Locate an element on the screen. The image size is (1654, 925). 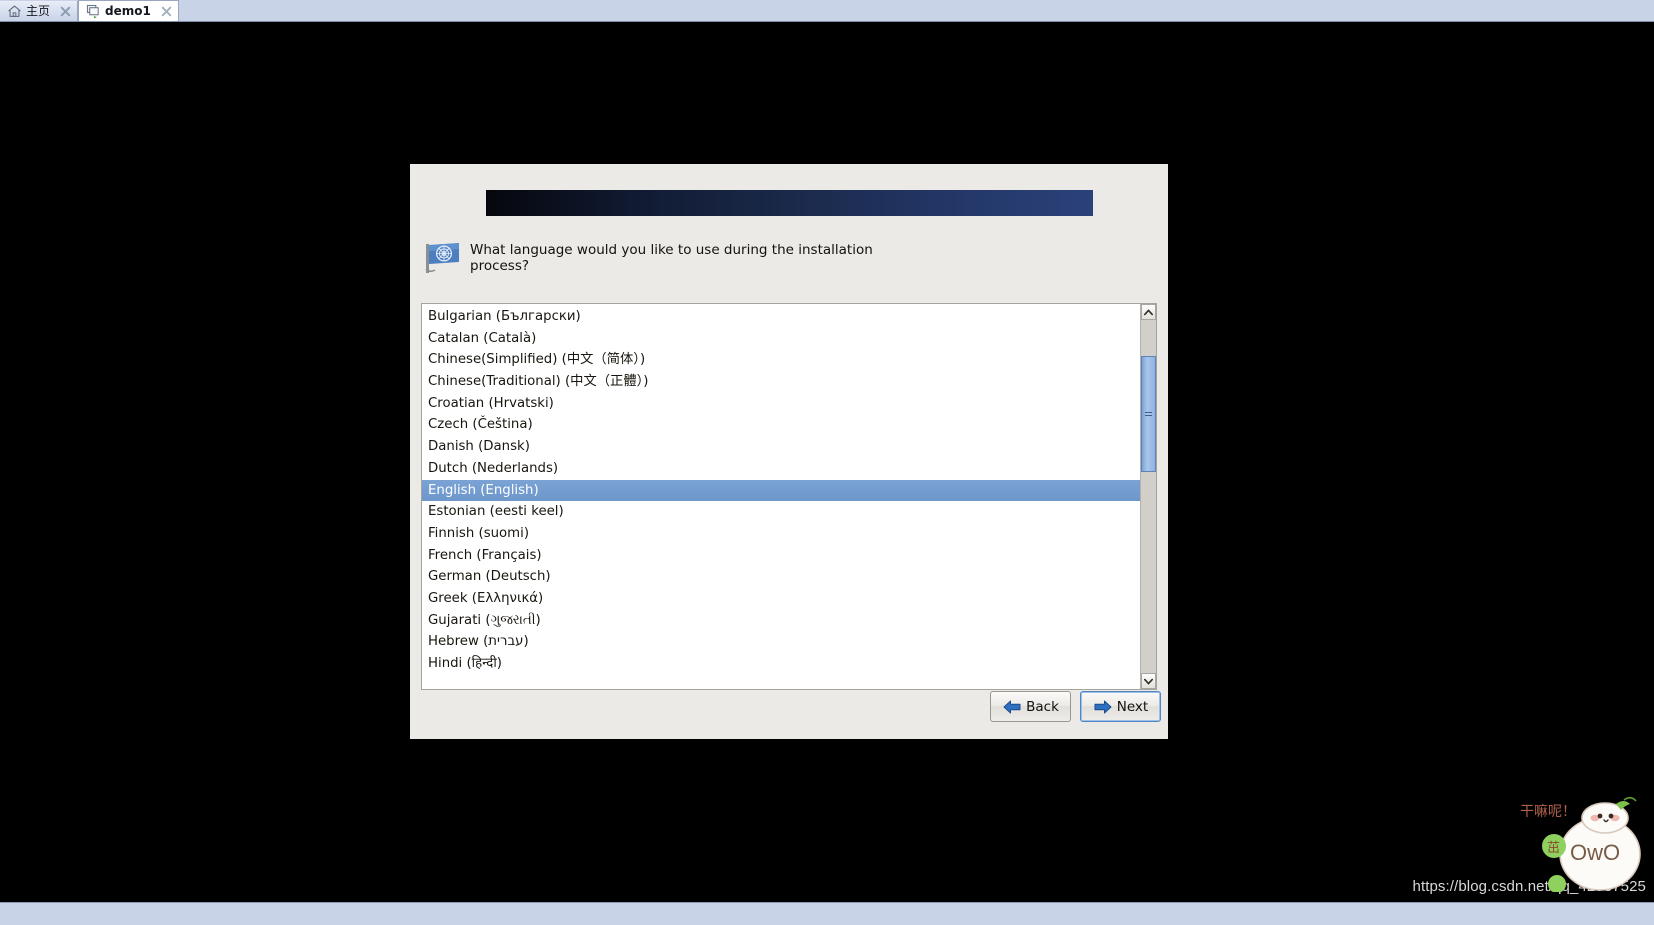
language-list-scrollbar is located at coordinates (1148, 496).